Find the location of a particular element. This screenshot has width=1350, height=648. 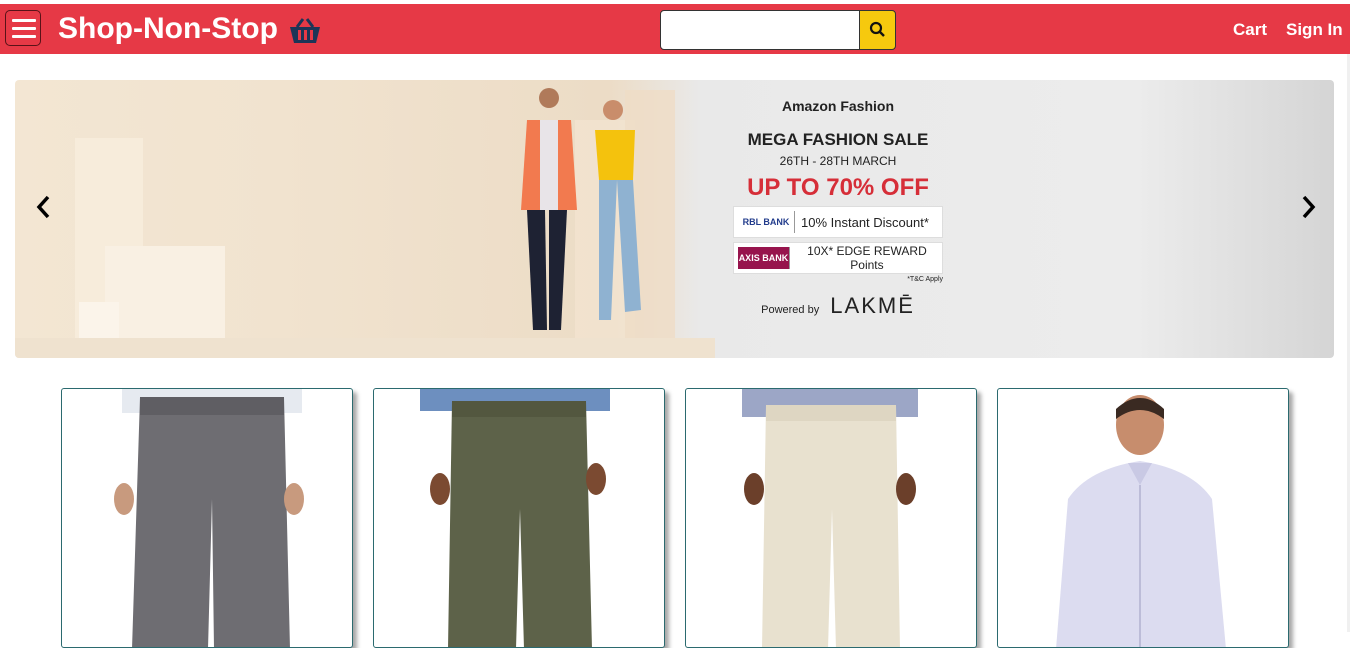

product-image-khaki-trousers is located at coordinates (830, 518).